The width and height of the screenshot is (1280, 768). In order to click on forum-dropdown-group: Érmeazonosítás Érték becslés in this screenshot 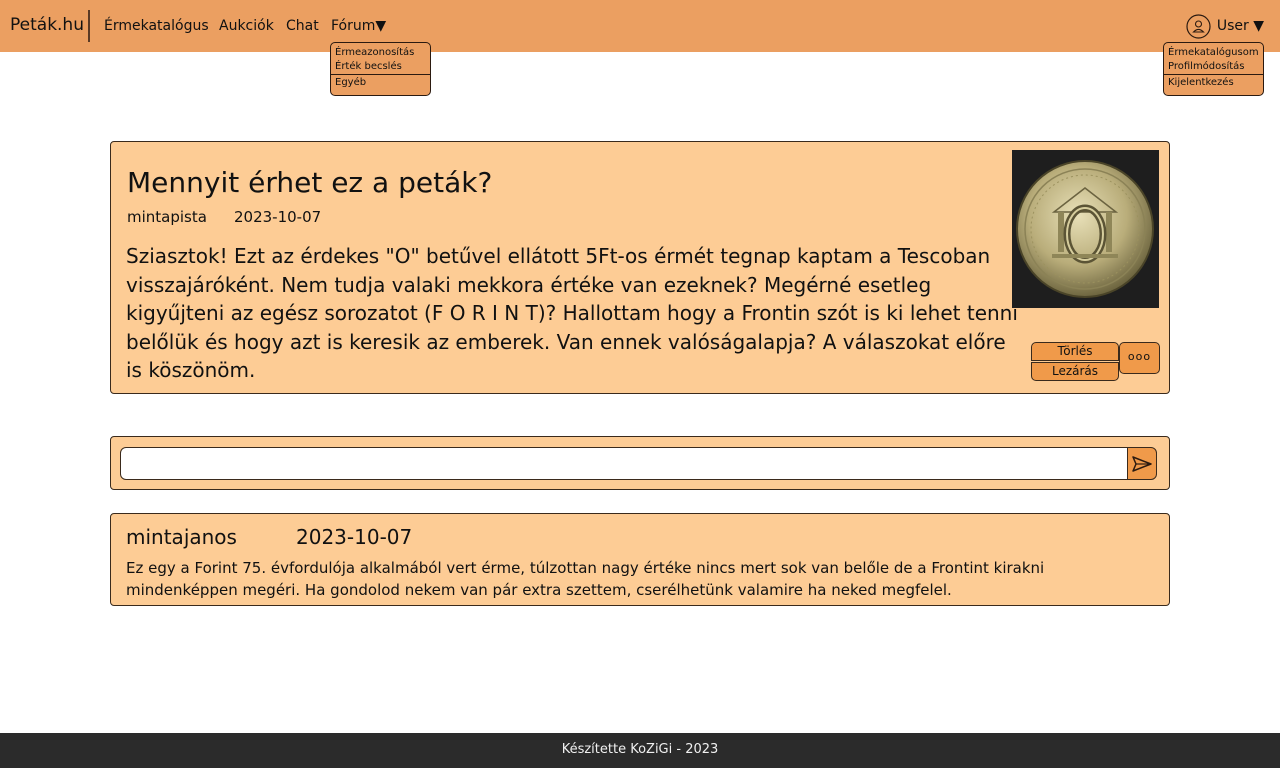, I will do `click(380, 59)`.